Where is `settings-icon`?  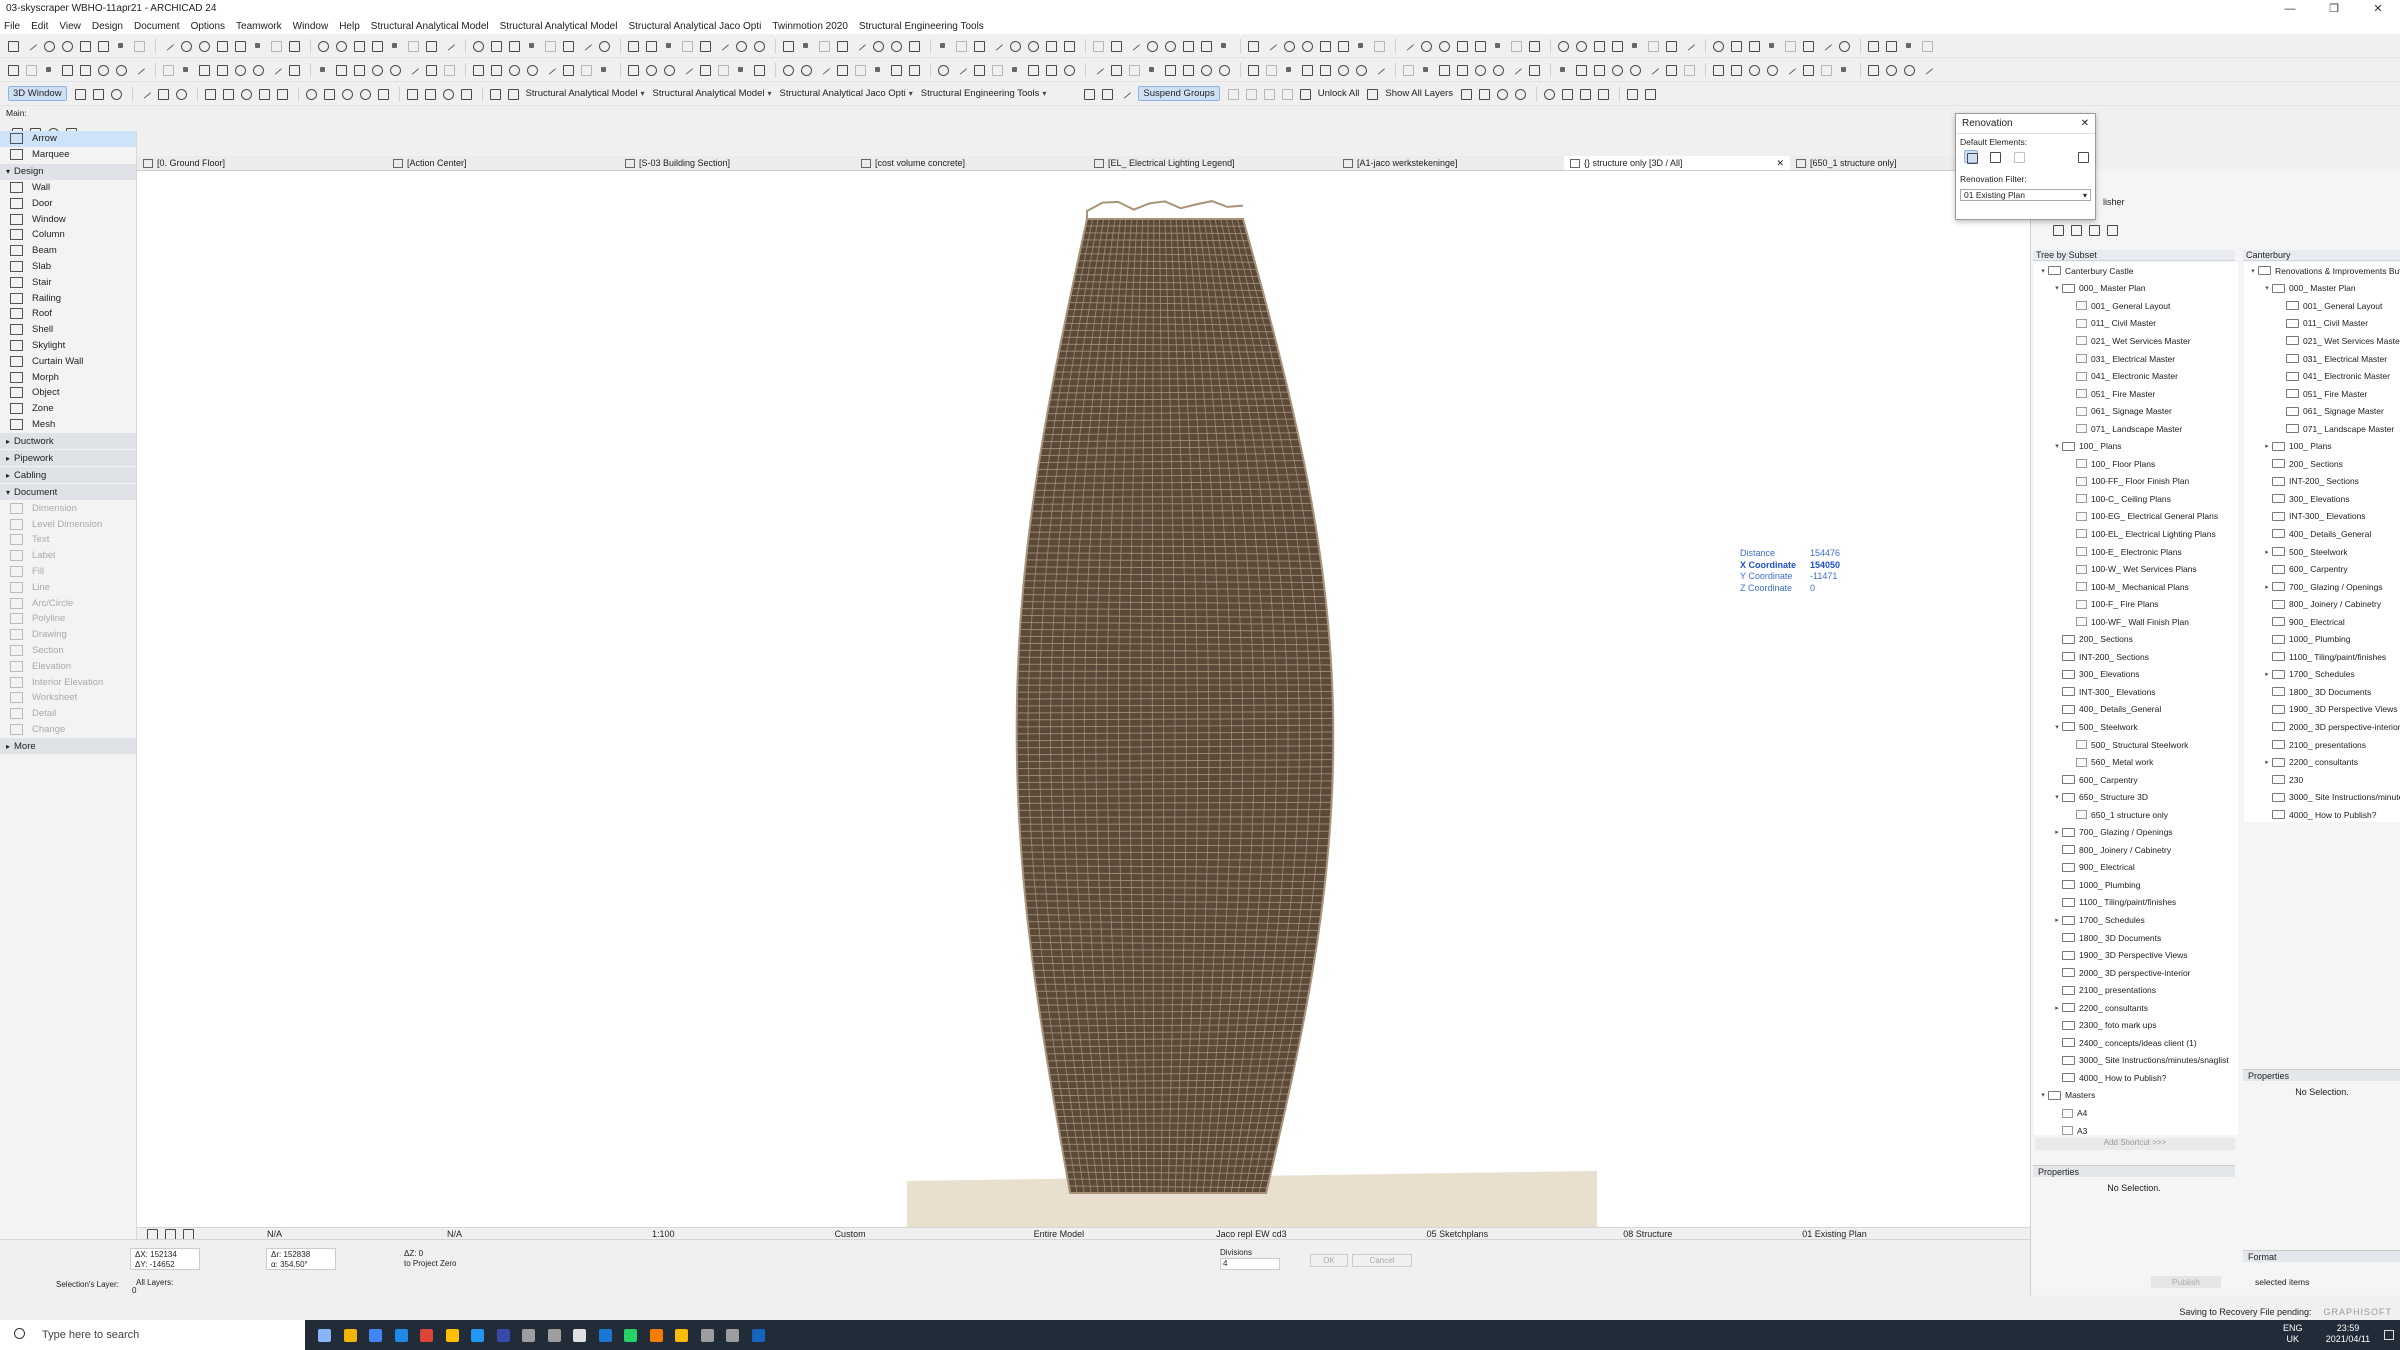 settings-icon is located at coordinates (579, 1335).